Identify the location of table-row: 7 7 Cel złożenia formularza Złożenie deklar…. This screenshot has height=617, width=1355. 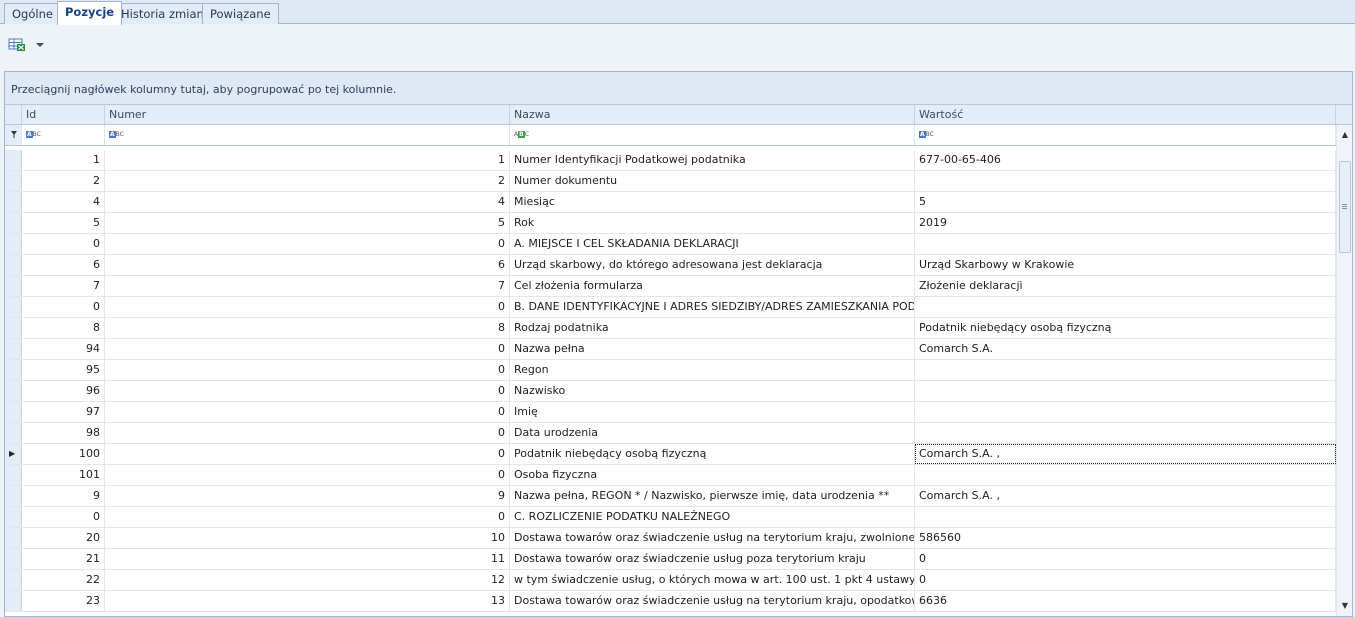
(670, 286).